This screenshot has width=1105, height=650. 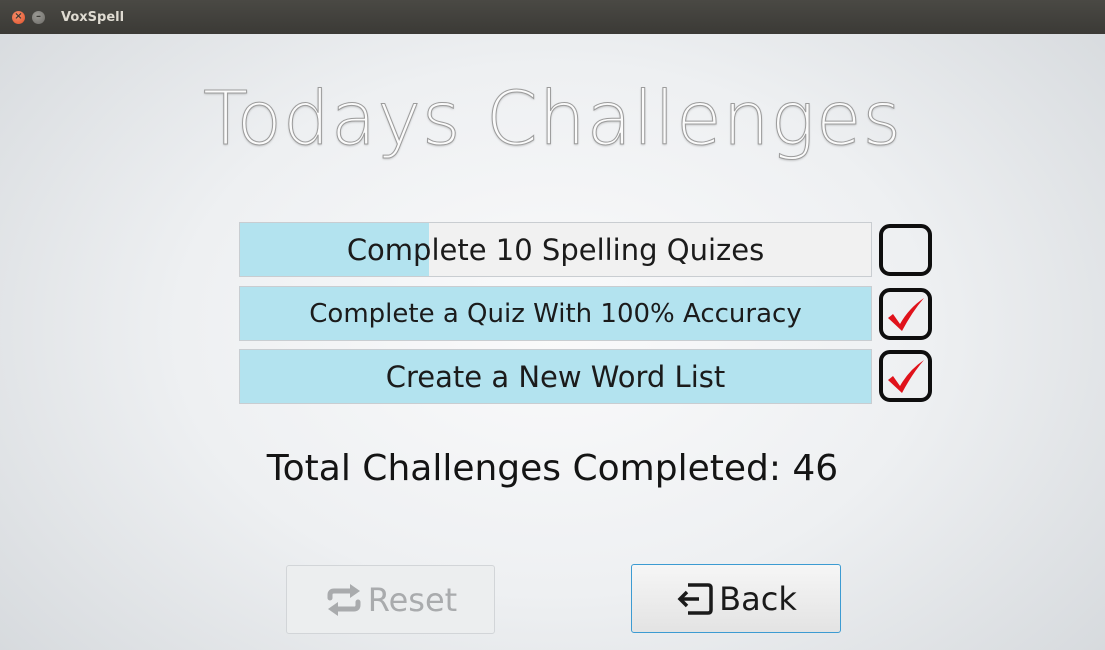 I want to click on page-title: Todays Challenges, so click(x=552, y=119).